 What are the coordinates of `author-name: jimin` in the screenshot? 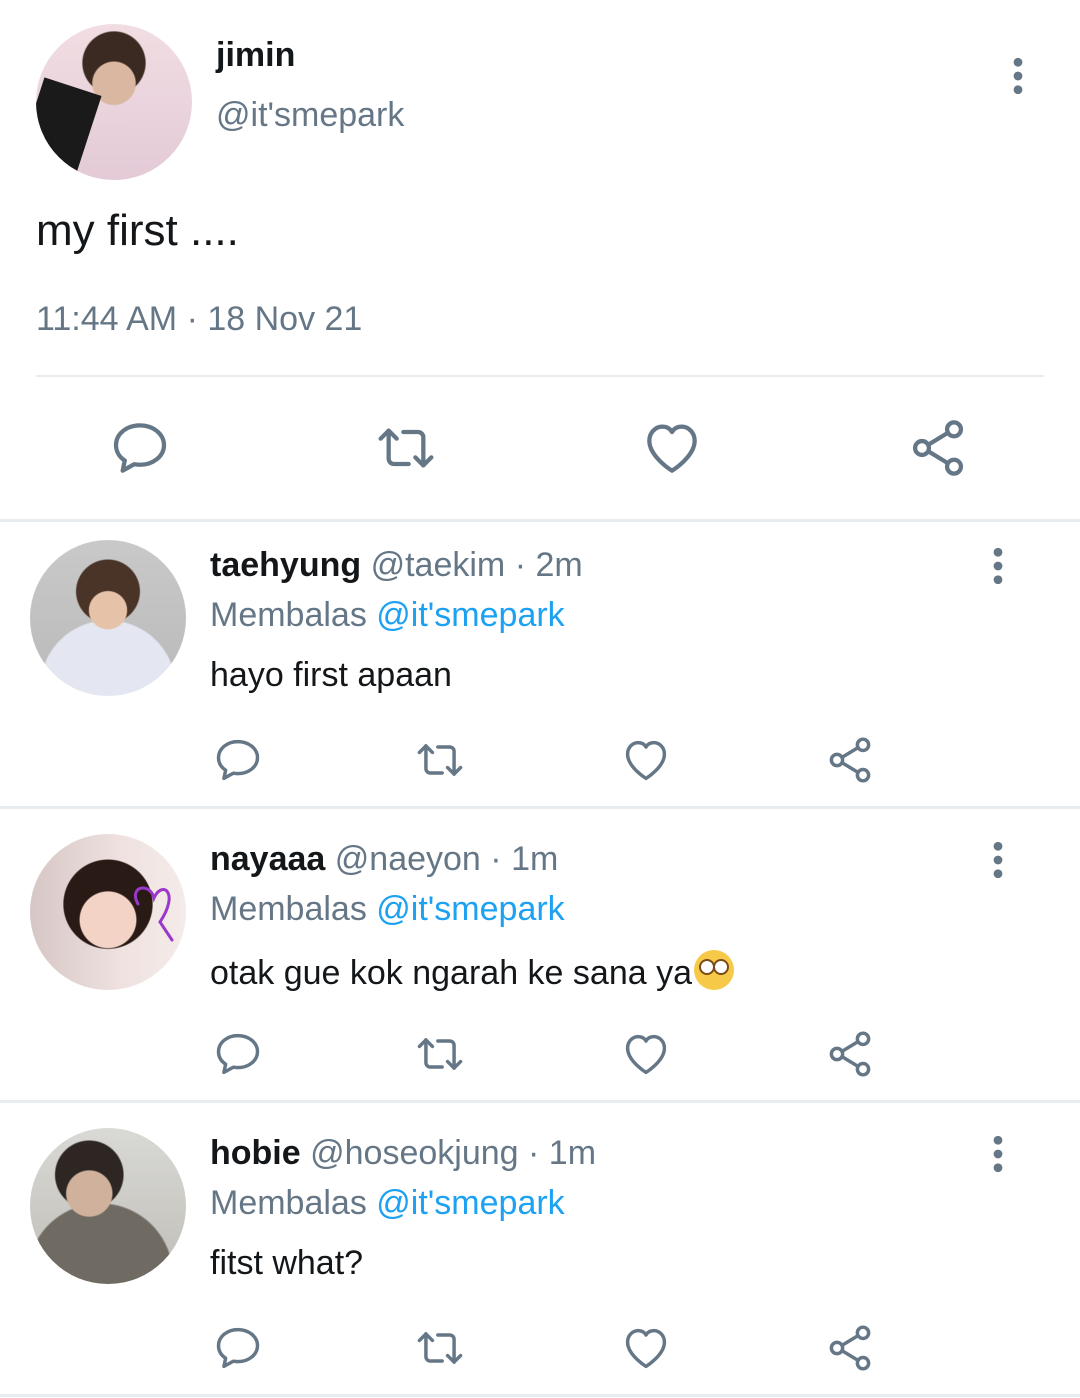 It's located at (255, 55).